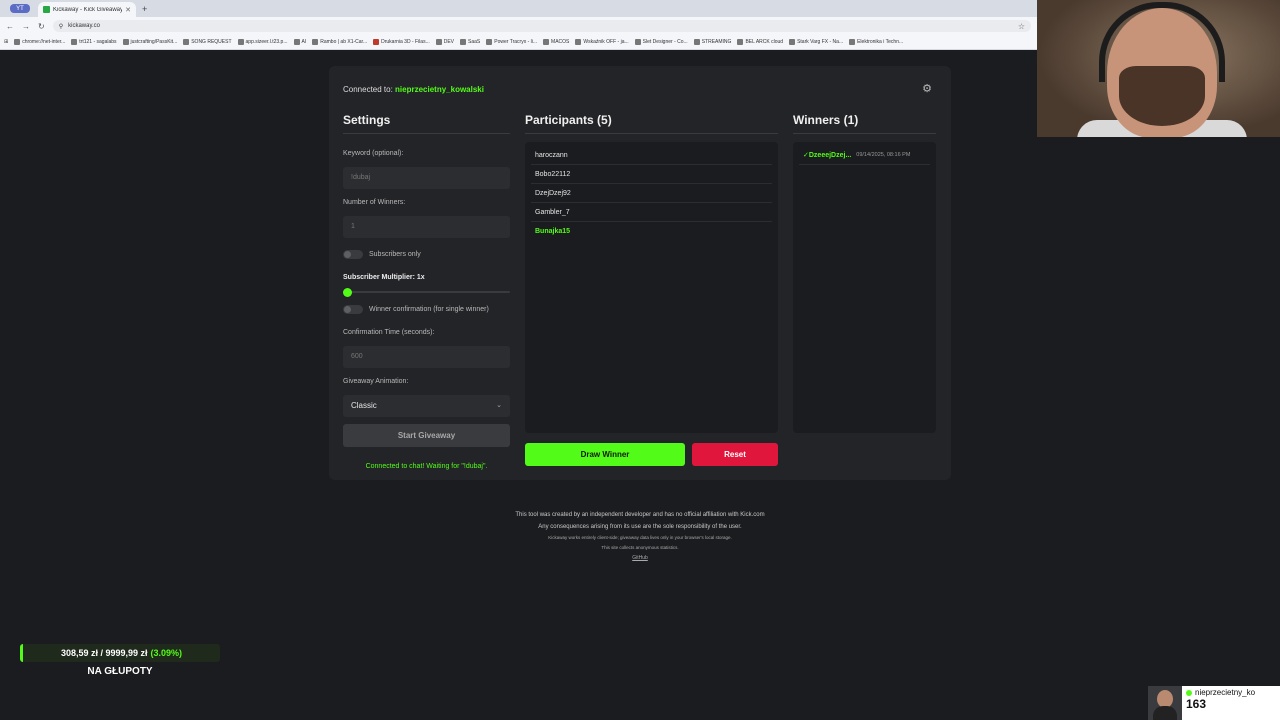  Describe the element at coordinates (927, 89) in the screenshot. I see `gear-icon: ⚙` at that location.